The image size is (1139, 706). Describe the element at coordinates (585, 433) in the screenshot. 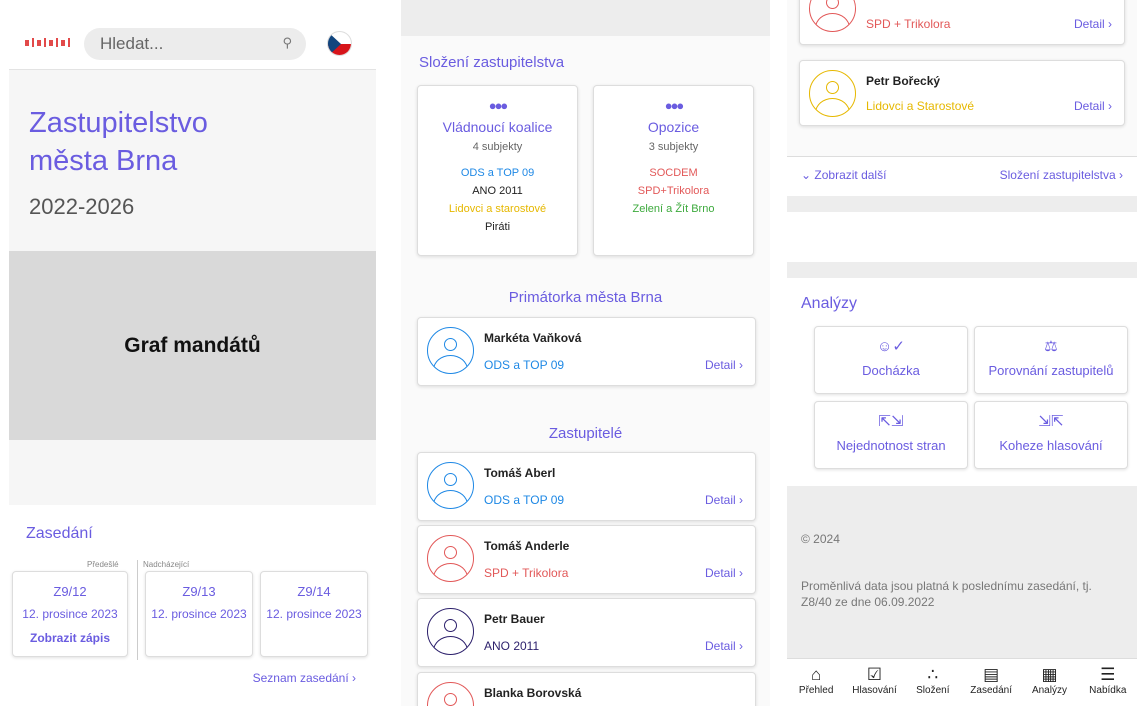

I see `members-title: Zastupitelé` at that location.